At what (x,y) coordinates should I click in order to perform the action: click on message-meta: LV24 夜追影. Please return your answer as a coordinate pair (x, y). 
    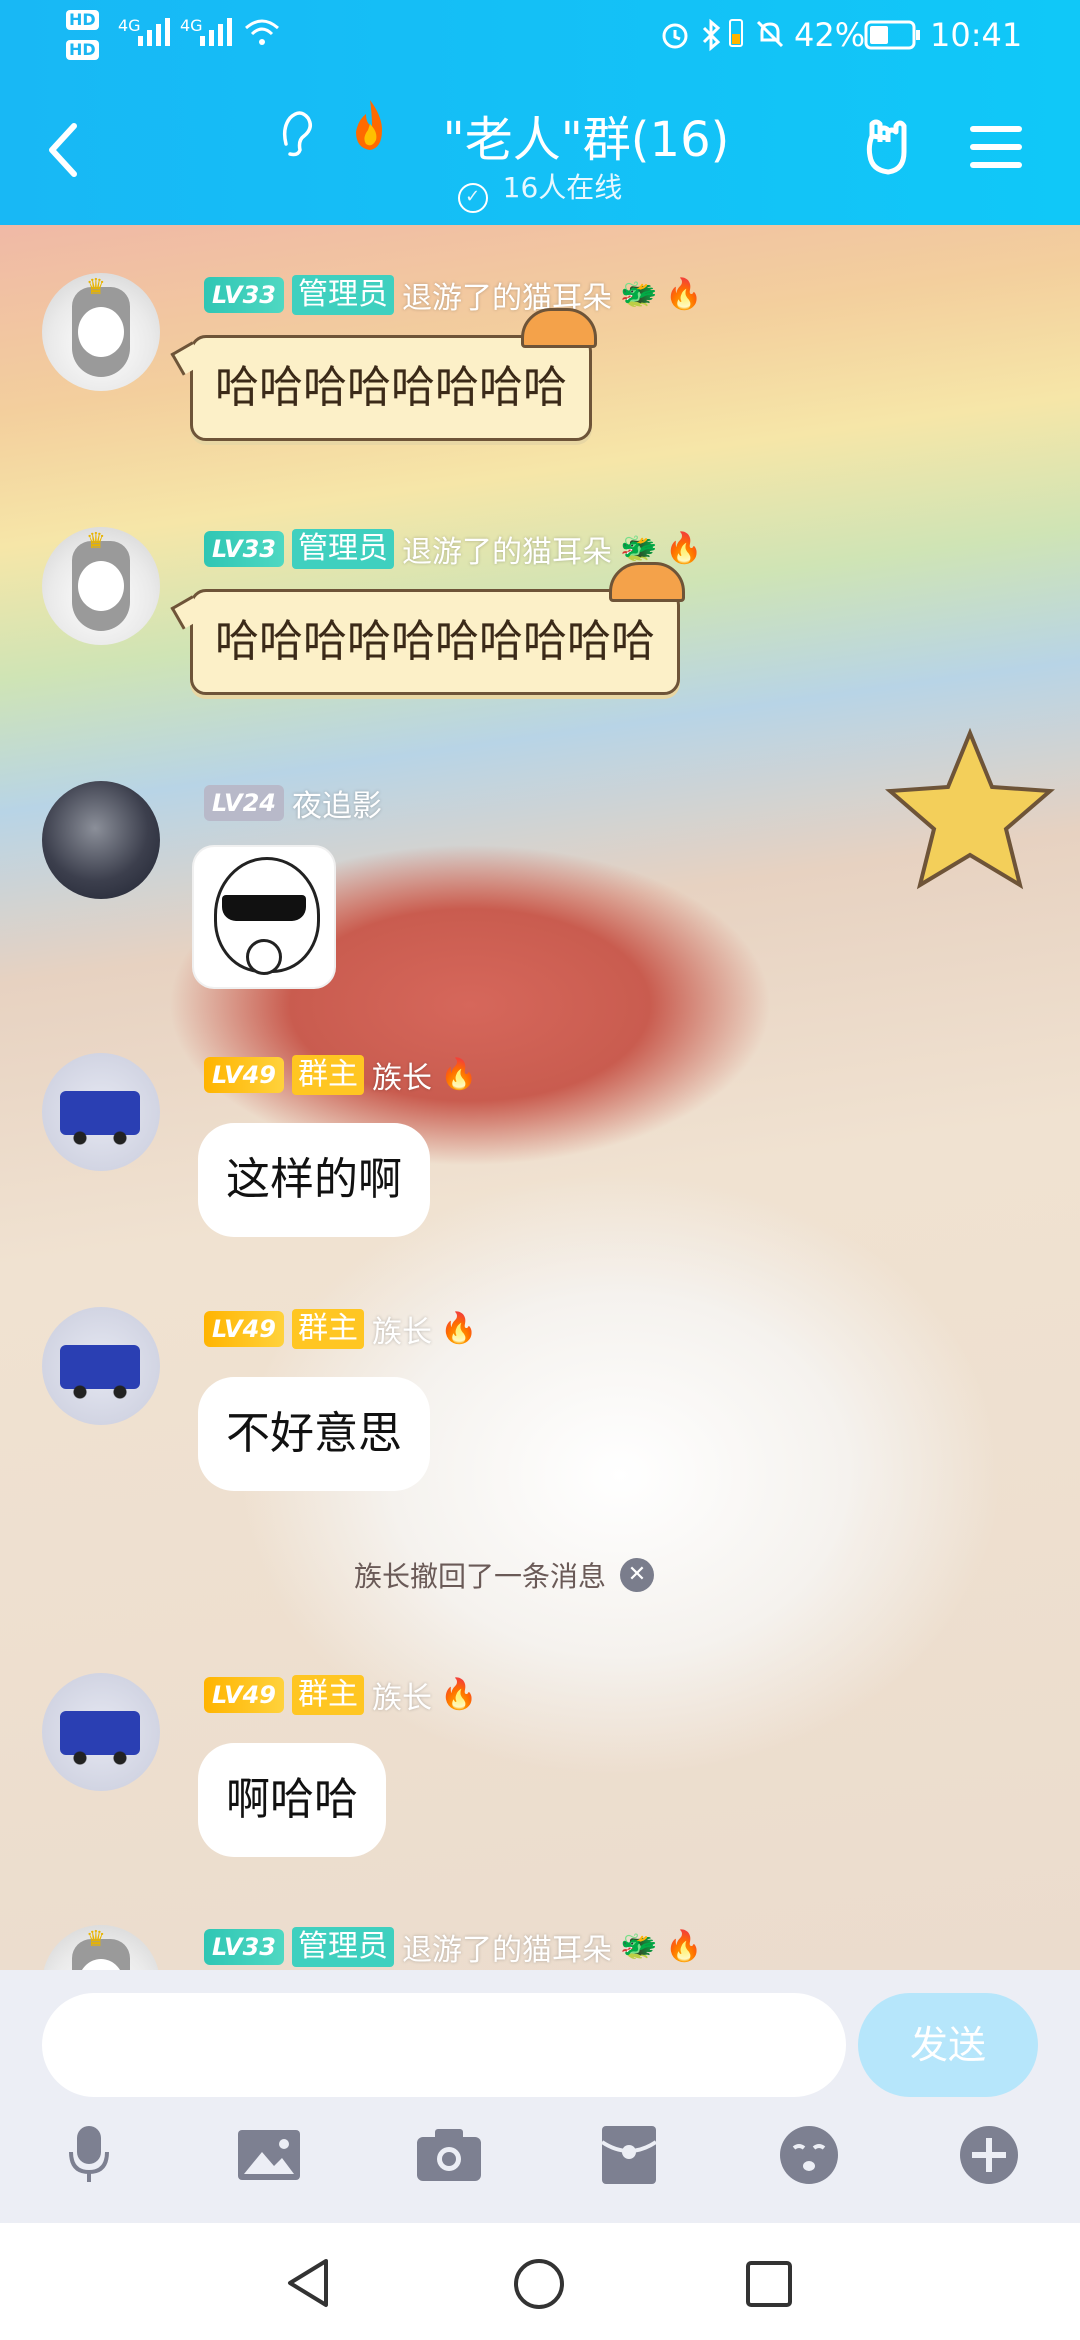
    Looking at the image, I should click on (293, 803).